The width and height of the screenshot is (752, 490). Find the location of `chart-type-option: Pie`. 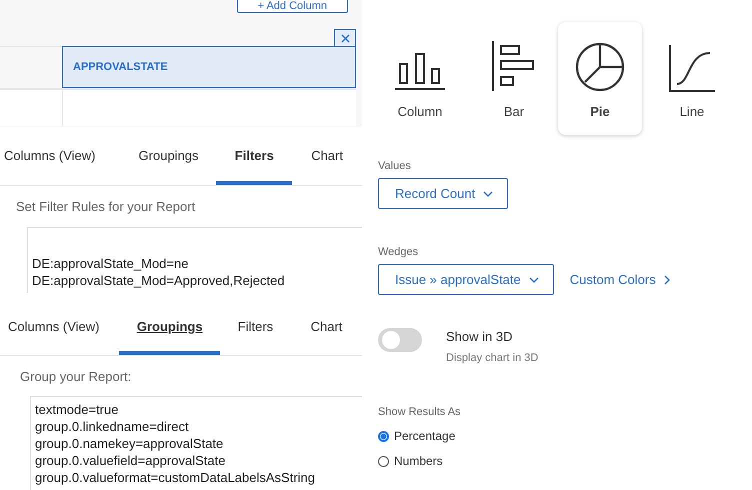

chart-type-option: Pie is located at coordinates (600, 78).